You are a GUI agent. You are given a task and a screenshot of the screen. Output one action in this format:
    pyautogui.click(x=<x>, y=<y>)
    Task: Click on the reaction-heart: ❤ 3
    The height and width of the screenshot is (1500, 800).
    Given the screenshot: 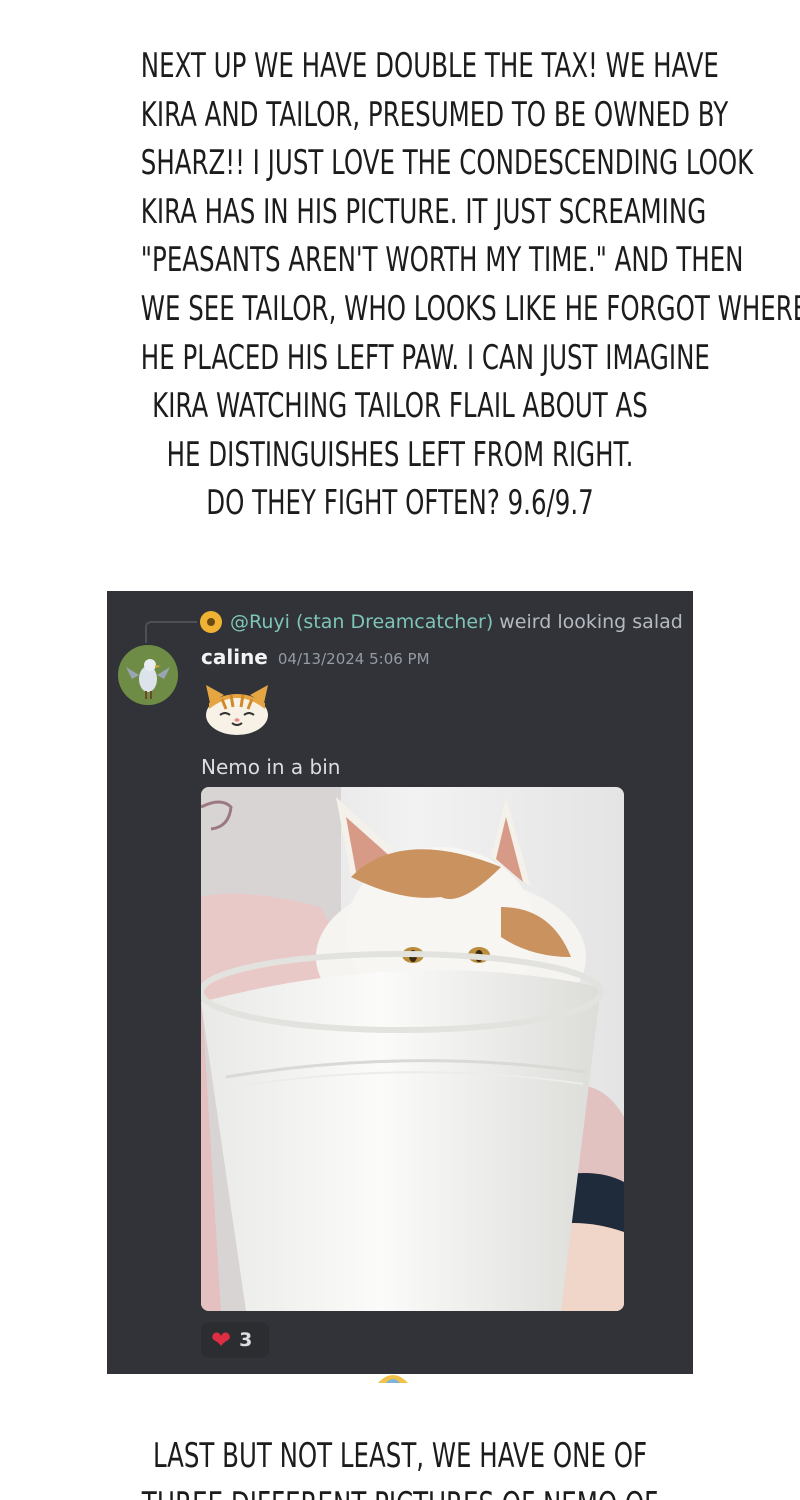 What is the action you would take?
    pyautogui.click(x=235, y=1340)
    